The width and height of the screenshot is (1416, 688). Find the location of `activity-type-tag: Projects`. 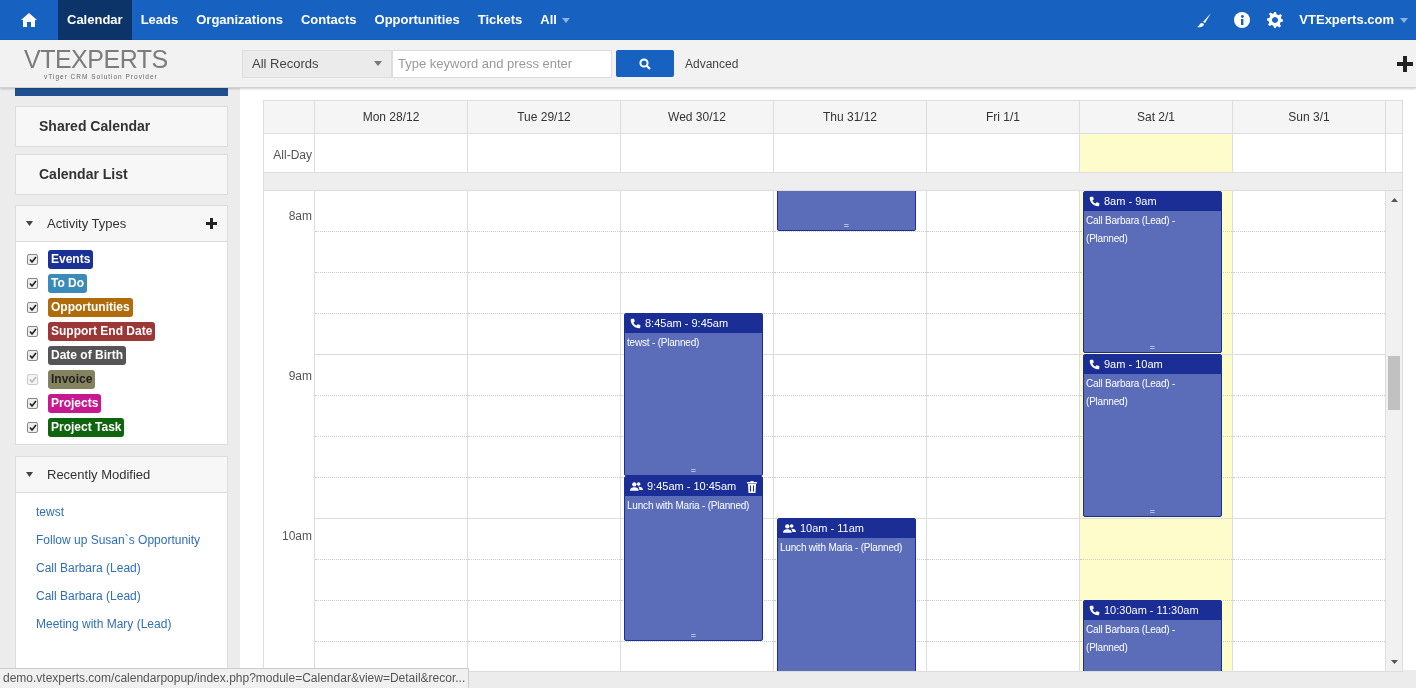

activity-type-tag: Projects is located at coordinates (75, 403).